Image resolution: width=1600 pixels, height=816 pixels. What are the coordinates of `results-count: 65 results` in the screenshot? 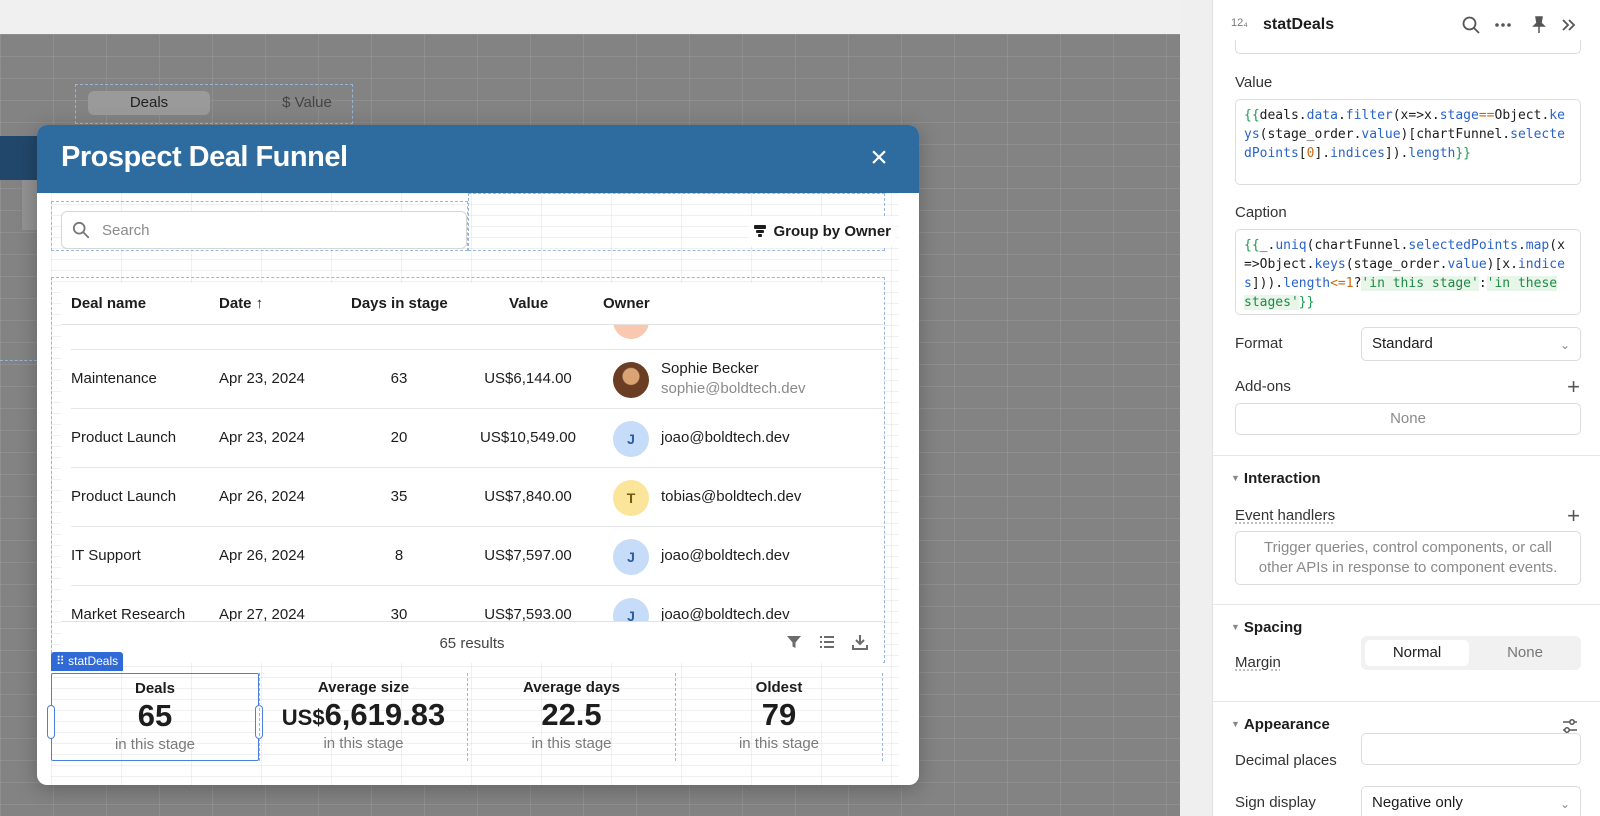 It's located at (472, 643).